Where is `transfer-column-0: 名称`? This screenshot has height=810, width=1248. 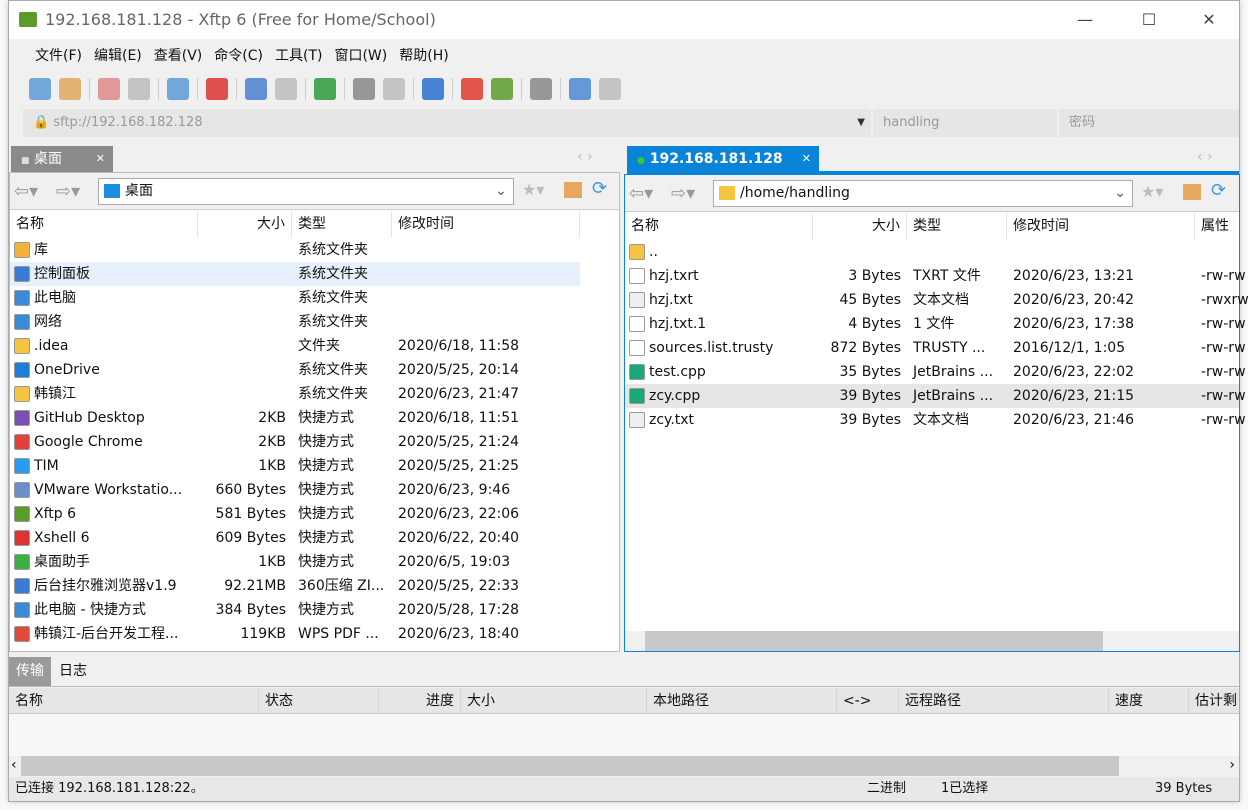 transfer-column-0: 名称 is located at coordinates (134, 700).